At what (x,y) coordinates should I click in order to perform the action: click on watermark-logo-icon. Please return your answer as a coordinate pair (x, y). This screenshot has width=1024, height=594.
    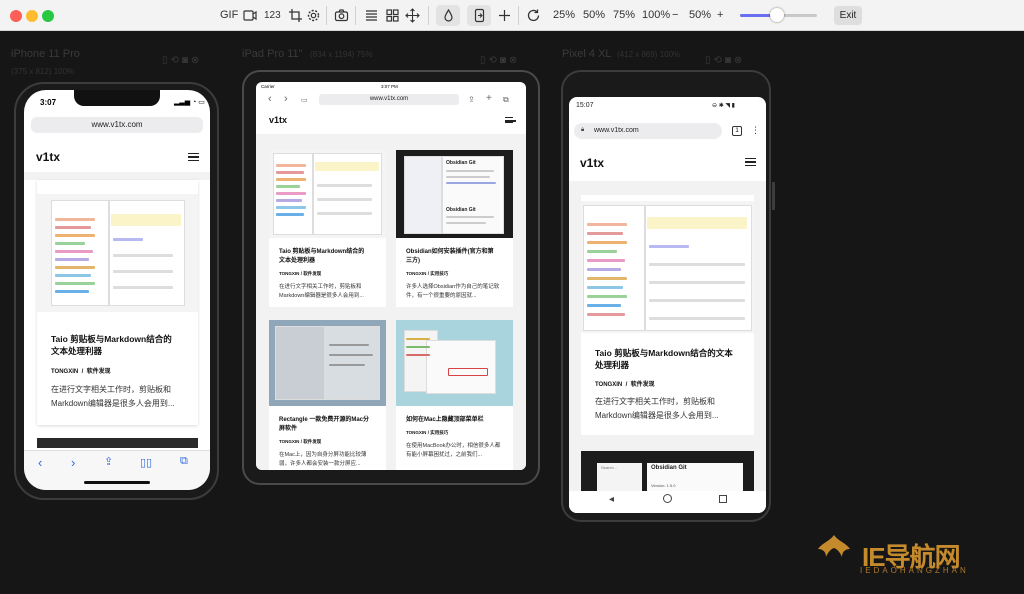
    Looking at the image, I should click on (834, 547).